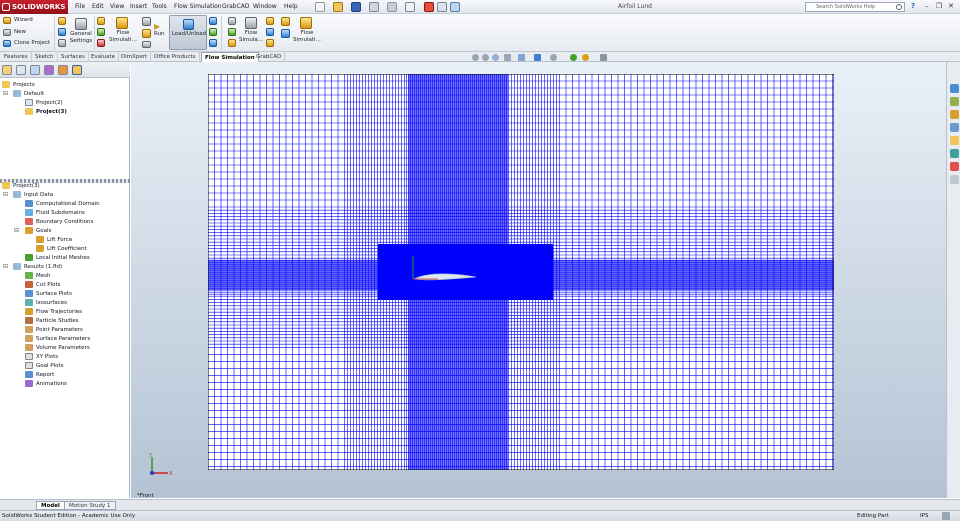 Image resolution: width=960 pixels, height=521 pixels. Describe the element at coordinates (924, 516) in the screenshot. I see `status-units: IPS` at that location.